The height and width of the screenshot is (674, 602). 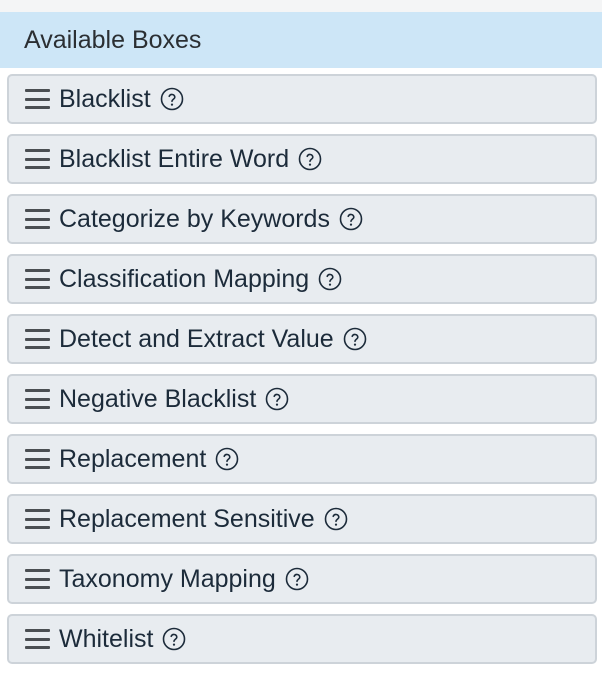 What do you see at coordinates (302, 639) in the screenshot?
I see `box-item: Whitelist` at bounding box center [302, 639].